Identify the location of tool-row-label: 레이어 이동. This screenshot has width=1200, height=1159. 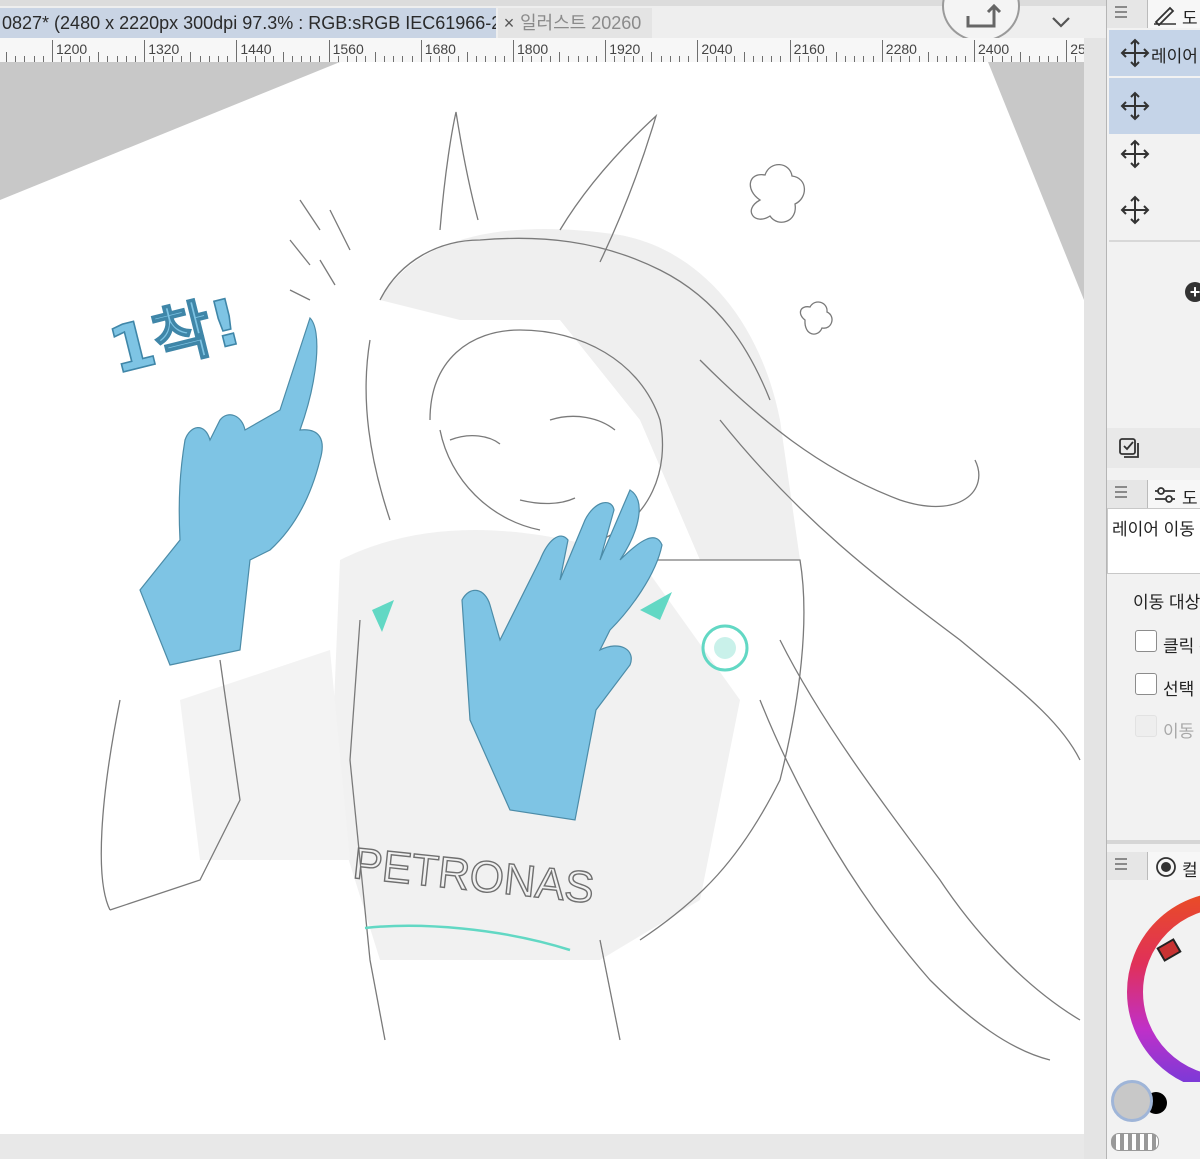
(1175, 56).